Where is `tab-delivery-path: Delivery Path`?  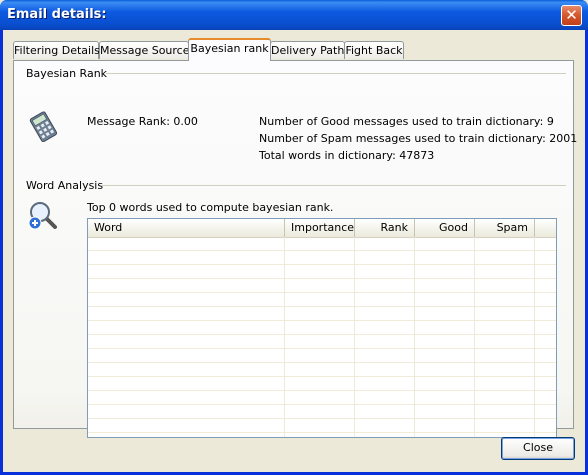
tab-delivery-path: Delivery Path is located at coordinates (307, 50).